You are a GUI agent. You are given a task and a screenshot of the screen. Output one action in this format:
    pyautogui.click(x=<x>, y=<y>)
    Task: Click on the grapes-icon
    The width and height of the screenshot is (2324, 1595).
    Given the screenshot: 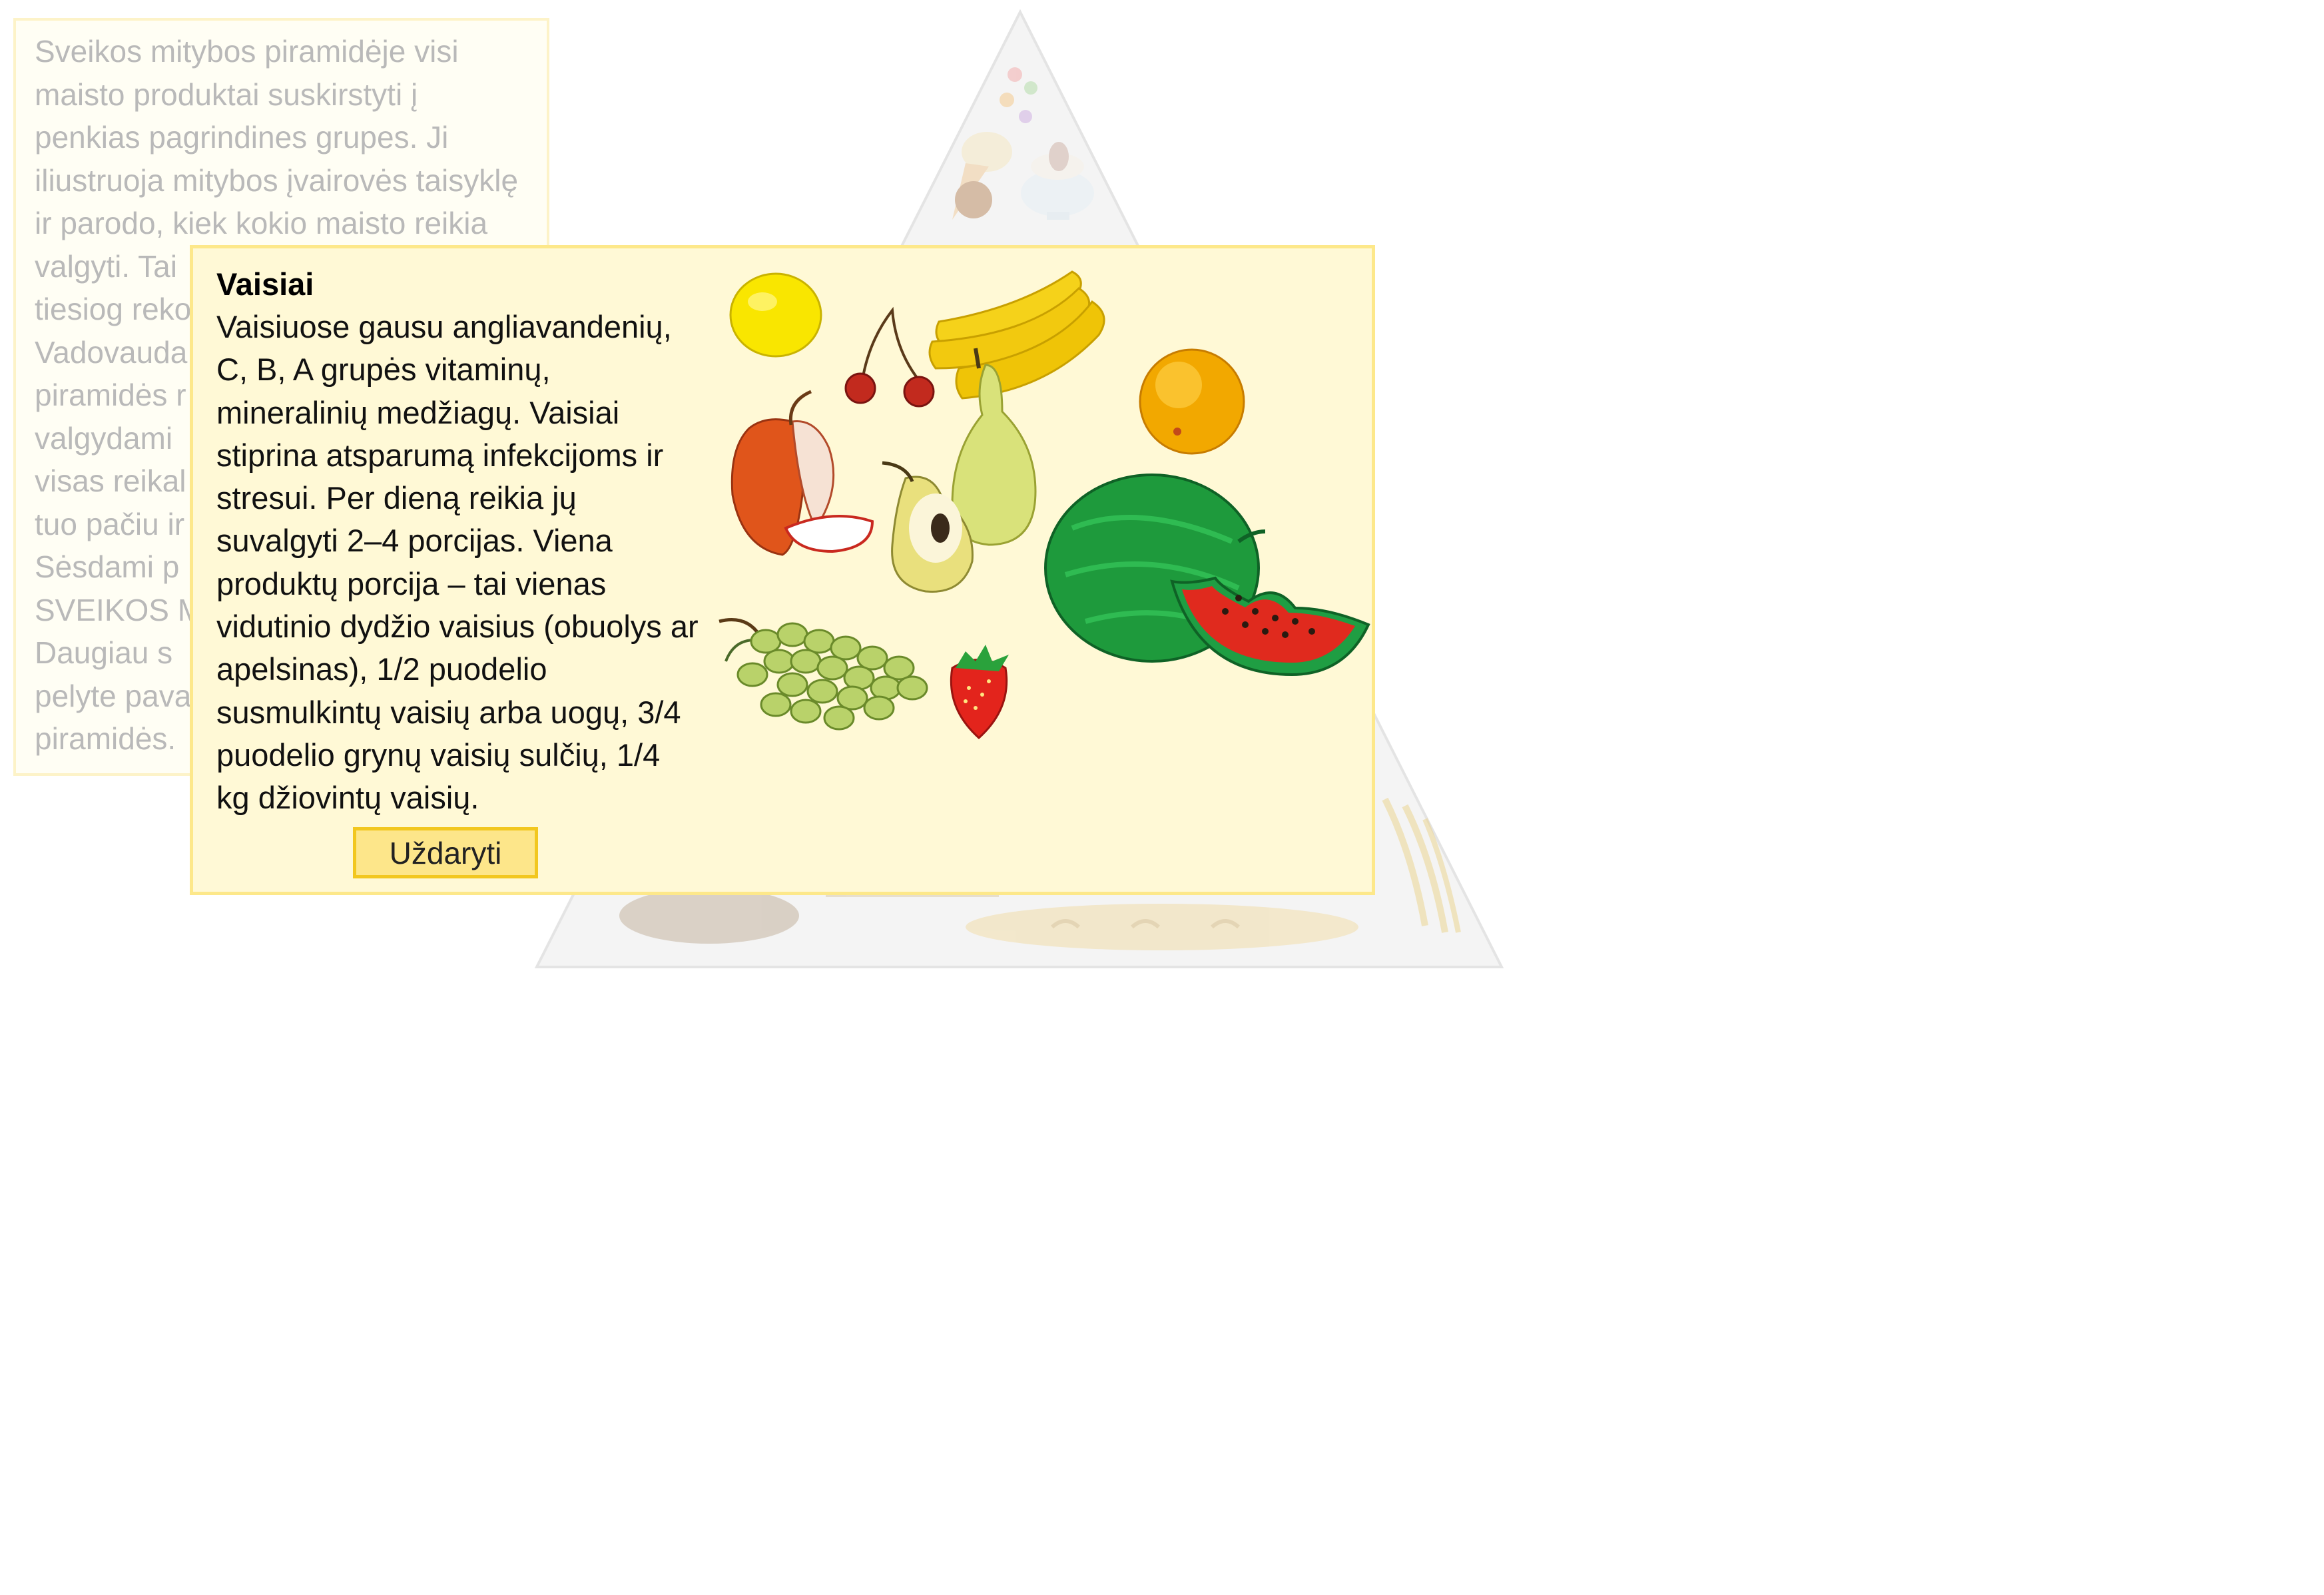 What is the action you would take?
    pyautogui.click(x=823, y=674)
    